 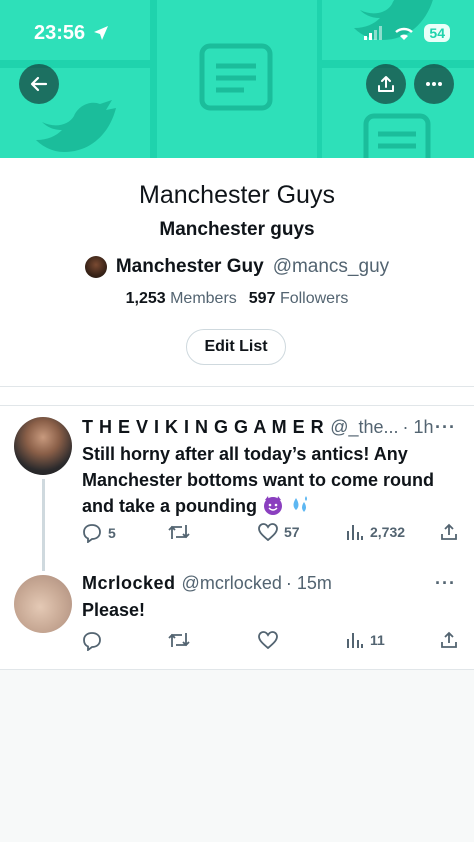 I want to click on like-button: 57, so click(x=279, y=532).